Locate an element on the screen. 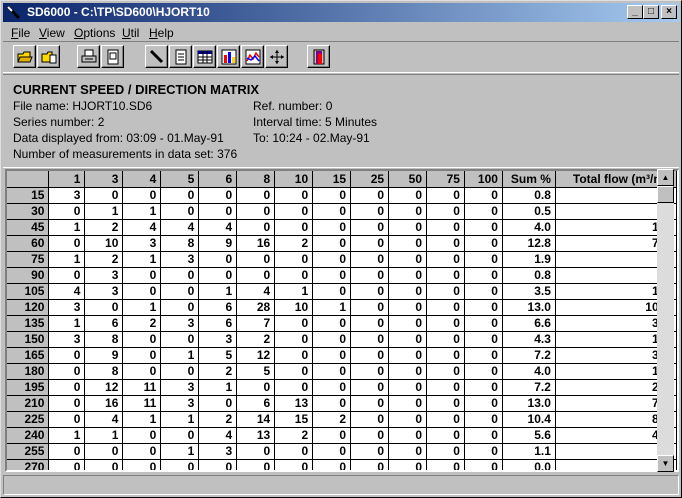  table-cell: 1.1 is located at coordinates (529, 451).